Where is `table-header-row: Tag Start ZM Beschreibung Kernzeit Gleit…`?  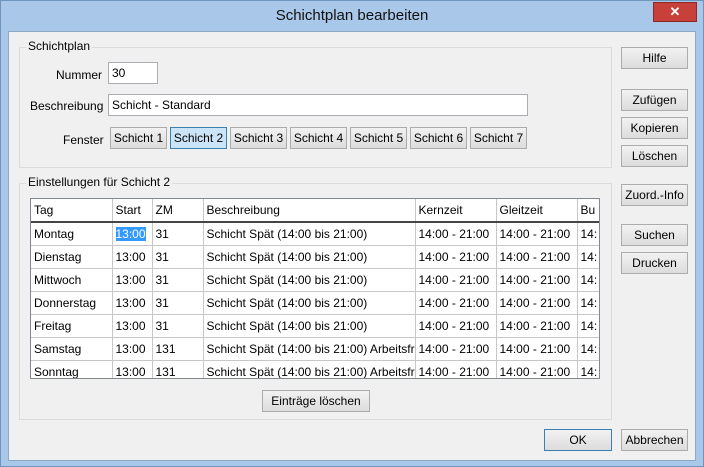 table-header-row: Tag Start ZM Beschreibung Kernzeit Gleit… is located at coordinates (315, 211).